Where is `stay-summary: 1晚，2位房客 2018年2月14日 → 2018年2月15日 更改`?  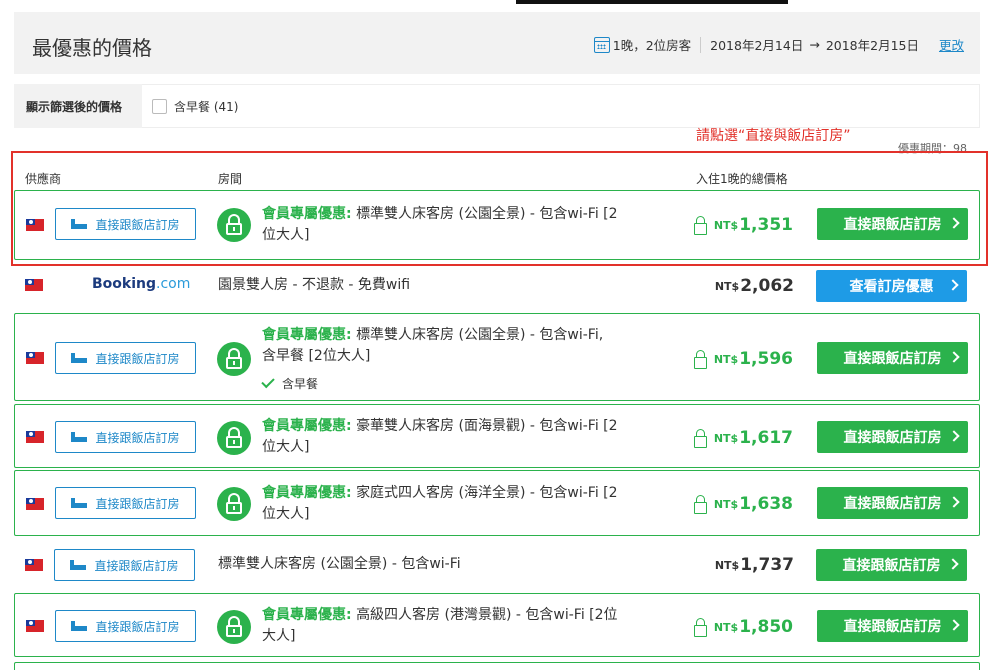 stay-summary: 1晚，2位房客 2018年2月14日 → 2018年2月15日 更改 is located at coordinates (778, 44).